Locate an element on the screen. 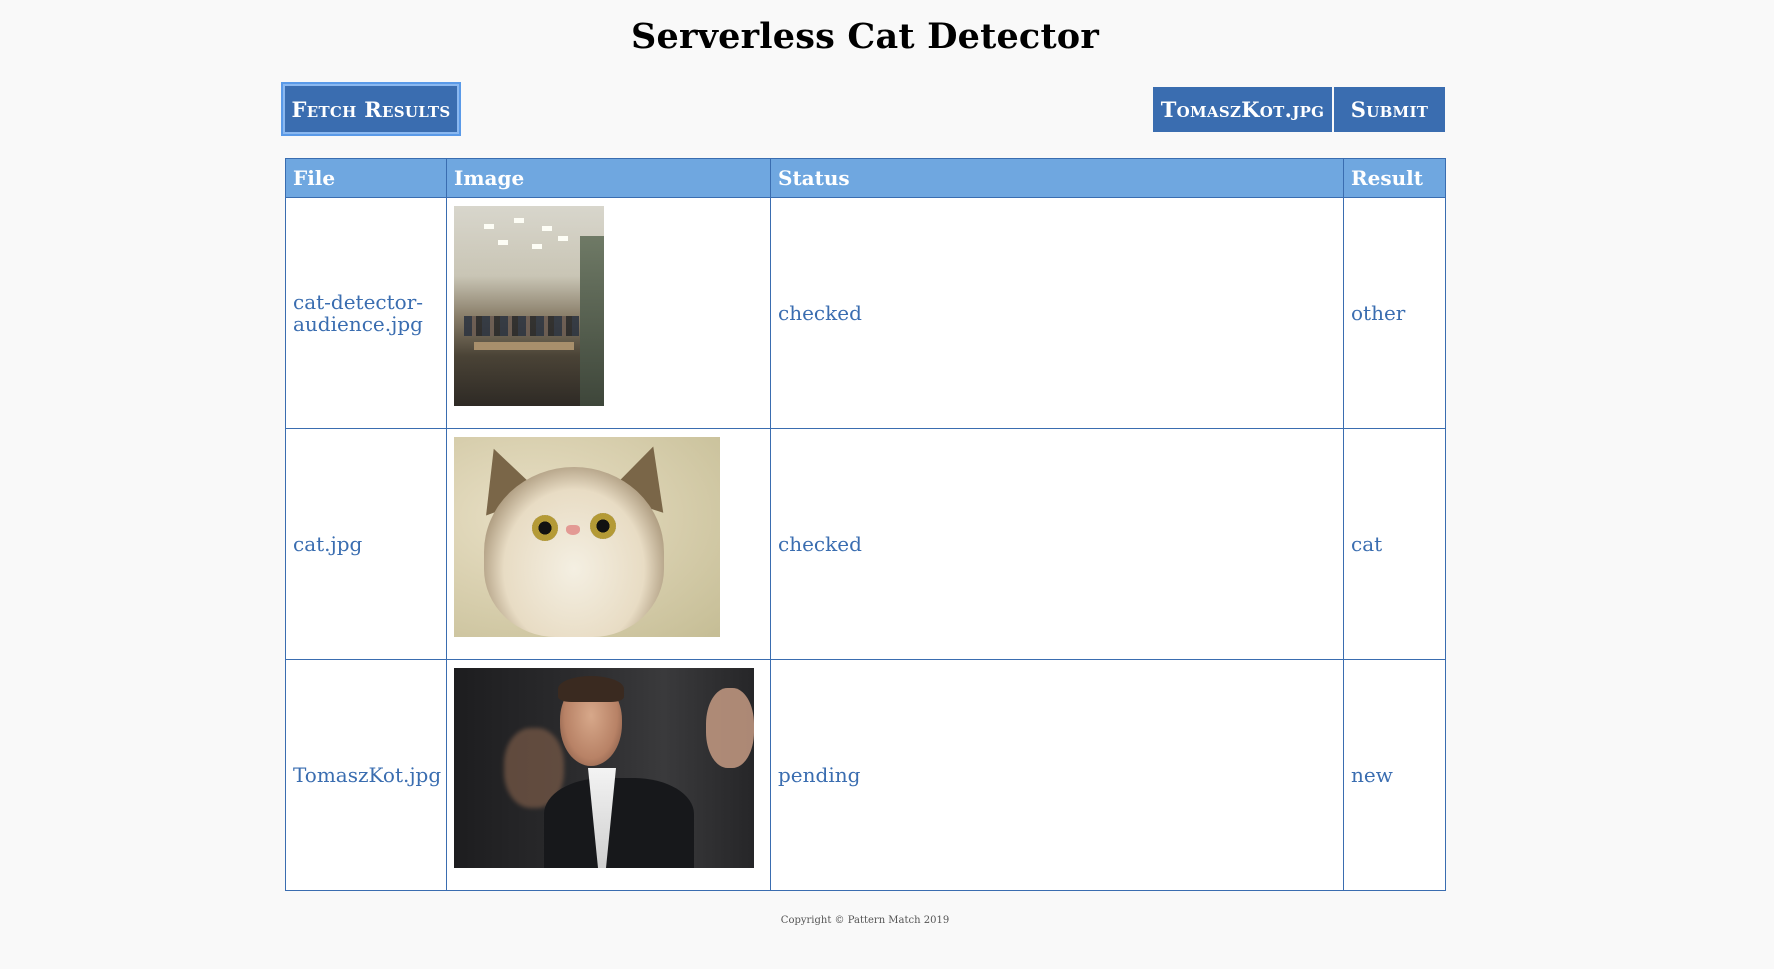 Image resolution: width=1774 pixels, height=969 pixels. footer-copyright: Copyright © Pattern Match 2019 is located at coordinates (865, 920).